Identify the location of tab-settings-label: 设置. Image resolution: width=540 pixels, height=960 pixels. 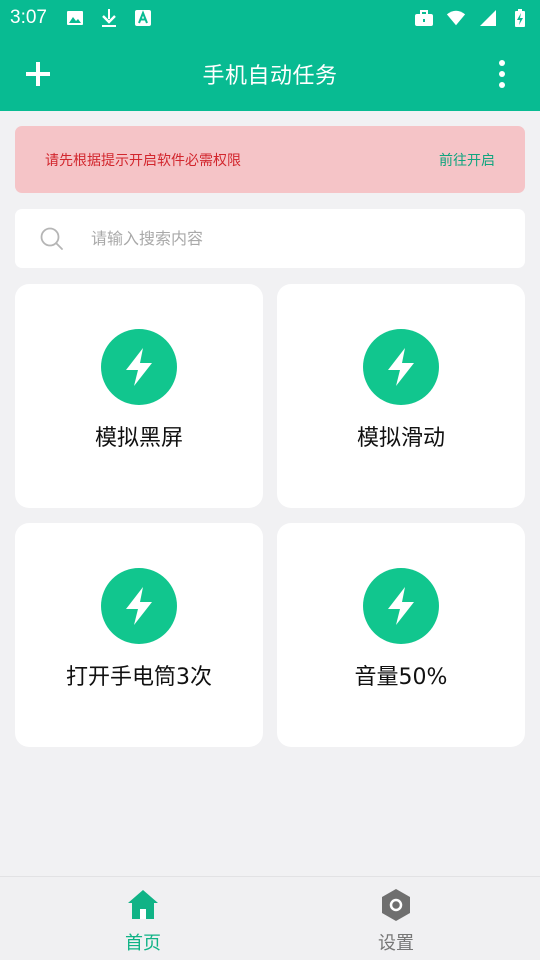
(396, 943).